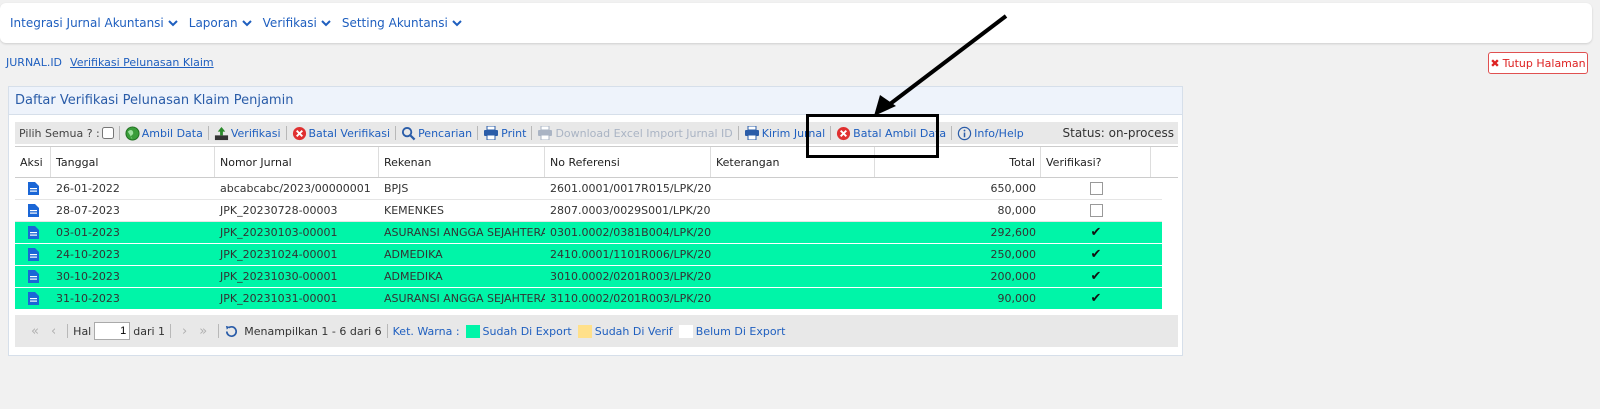 Image resolution: width=1600 pixels, height=409 pixels. What do you see at coordinates (88, 188) in the screenshot?
I see `cell-tanggal: 26-01-2022` at bounding box center [88, 188].